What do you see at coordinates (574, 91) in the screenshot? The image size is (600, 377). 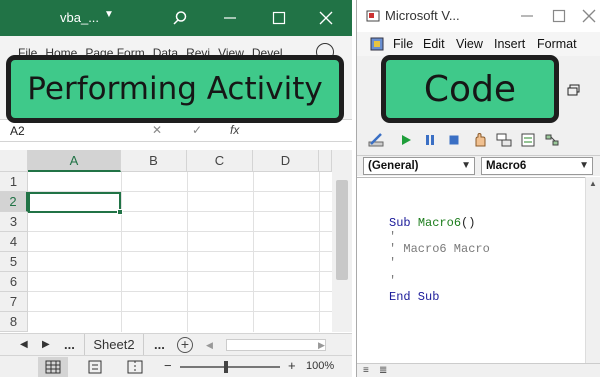 I see `restore-window-icon` at bounding box center [574, 91].